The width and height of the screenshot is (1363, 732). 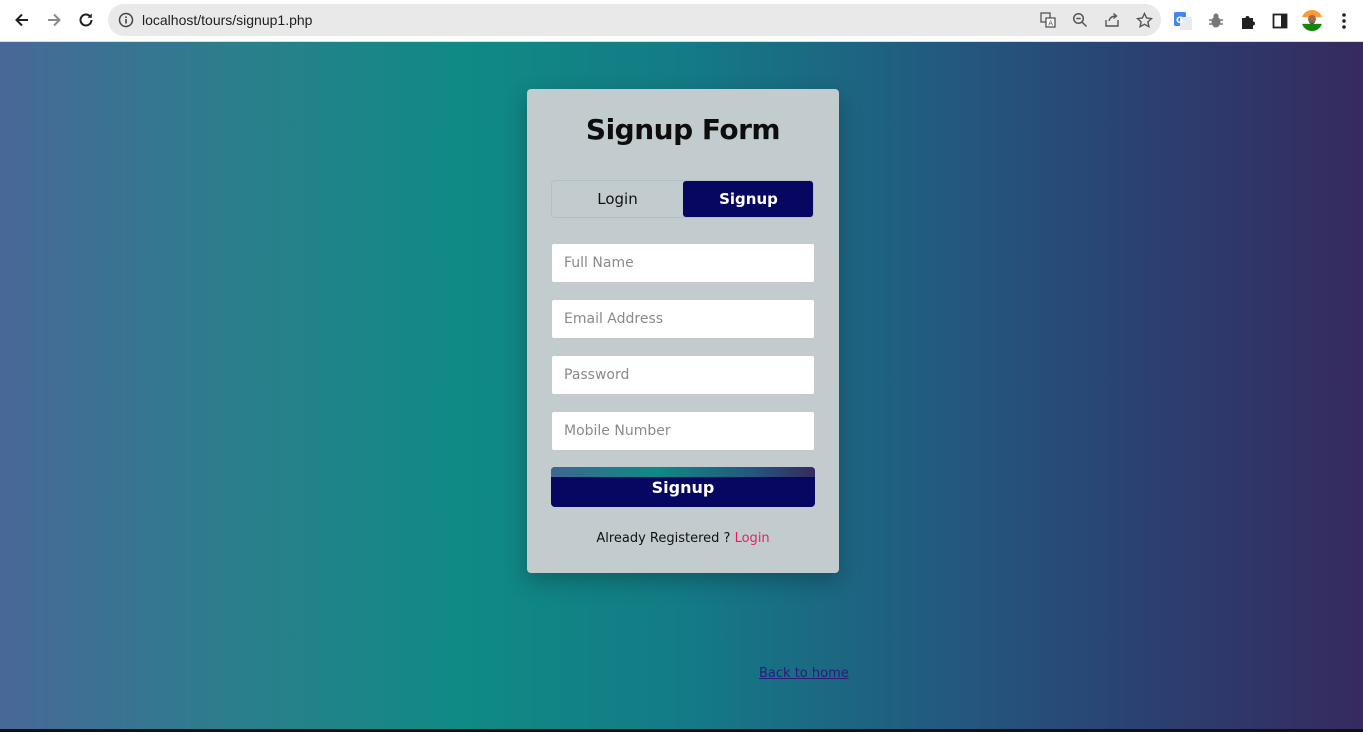 I want to click on star-icon, so click(x=1144, y=20).